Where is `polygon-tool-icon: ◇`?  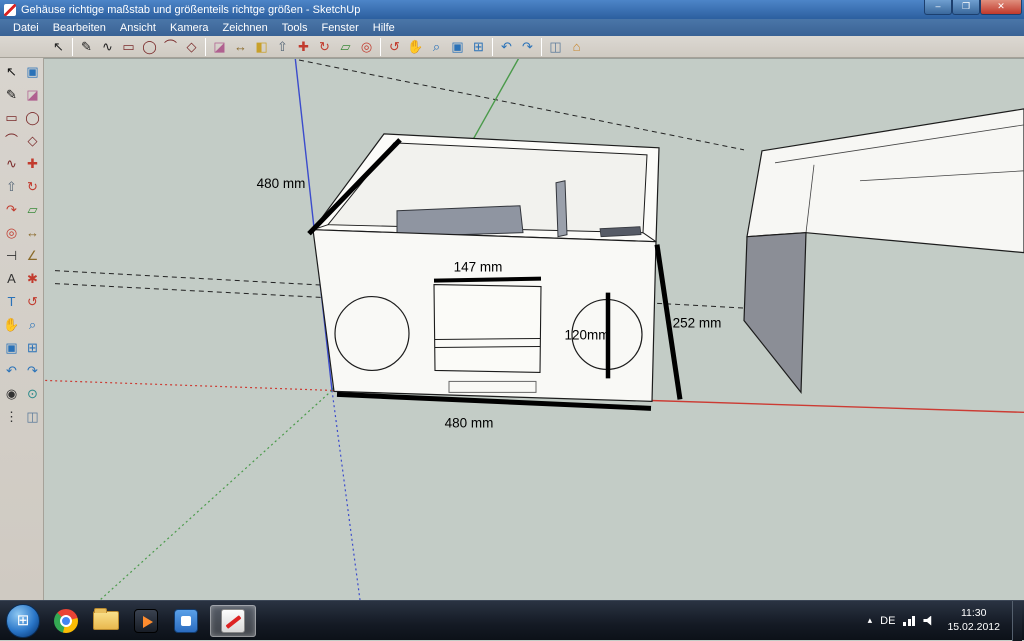
polygon-tool-icon: ◇ is located at coordinates (191, 47).